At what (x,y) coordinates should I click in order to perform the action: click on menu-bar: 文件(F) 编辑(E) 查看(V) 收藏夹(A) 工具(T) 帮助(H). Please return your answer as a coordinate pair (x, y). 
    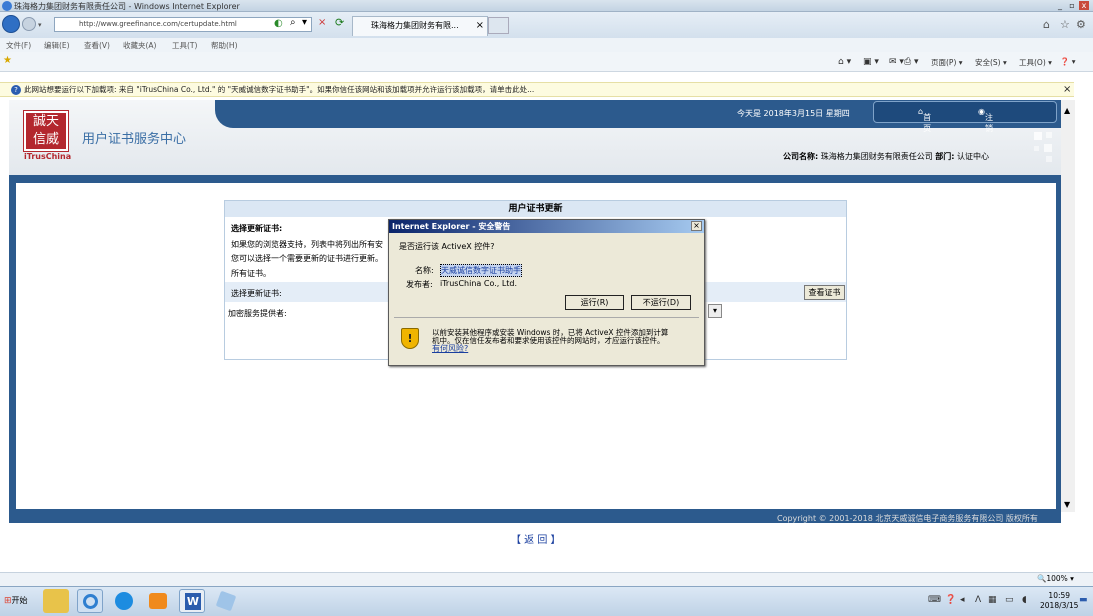
    Looking at the image, I should click on (546, 45).